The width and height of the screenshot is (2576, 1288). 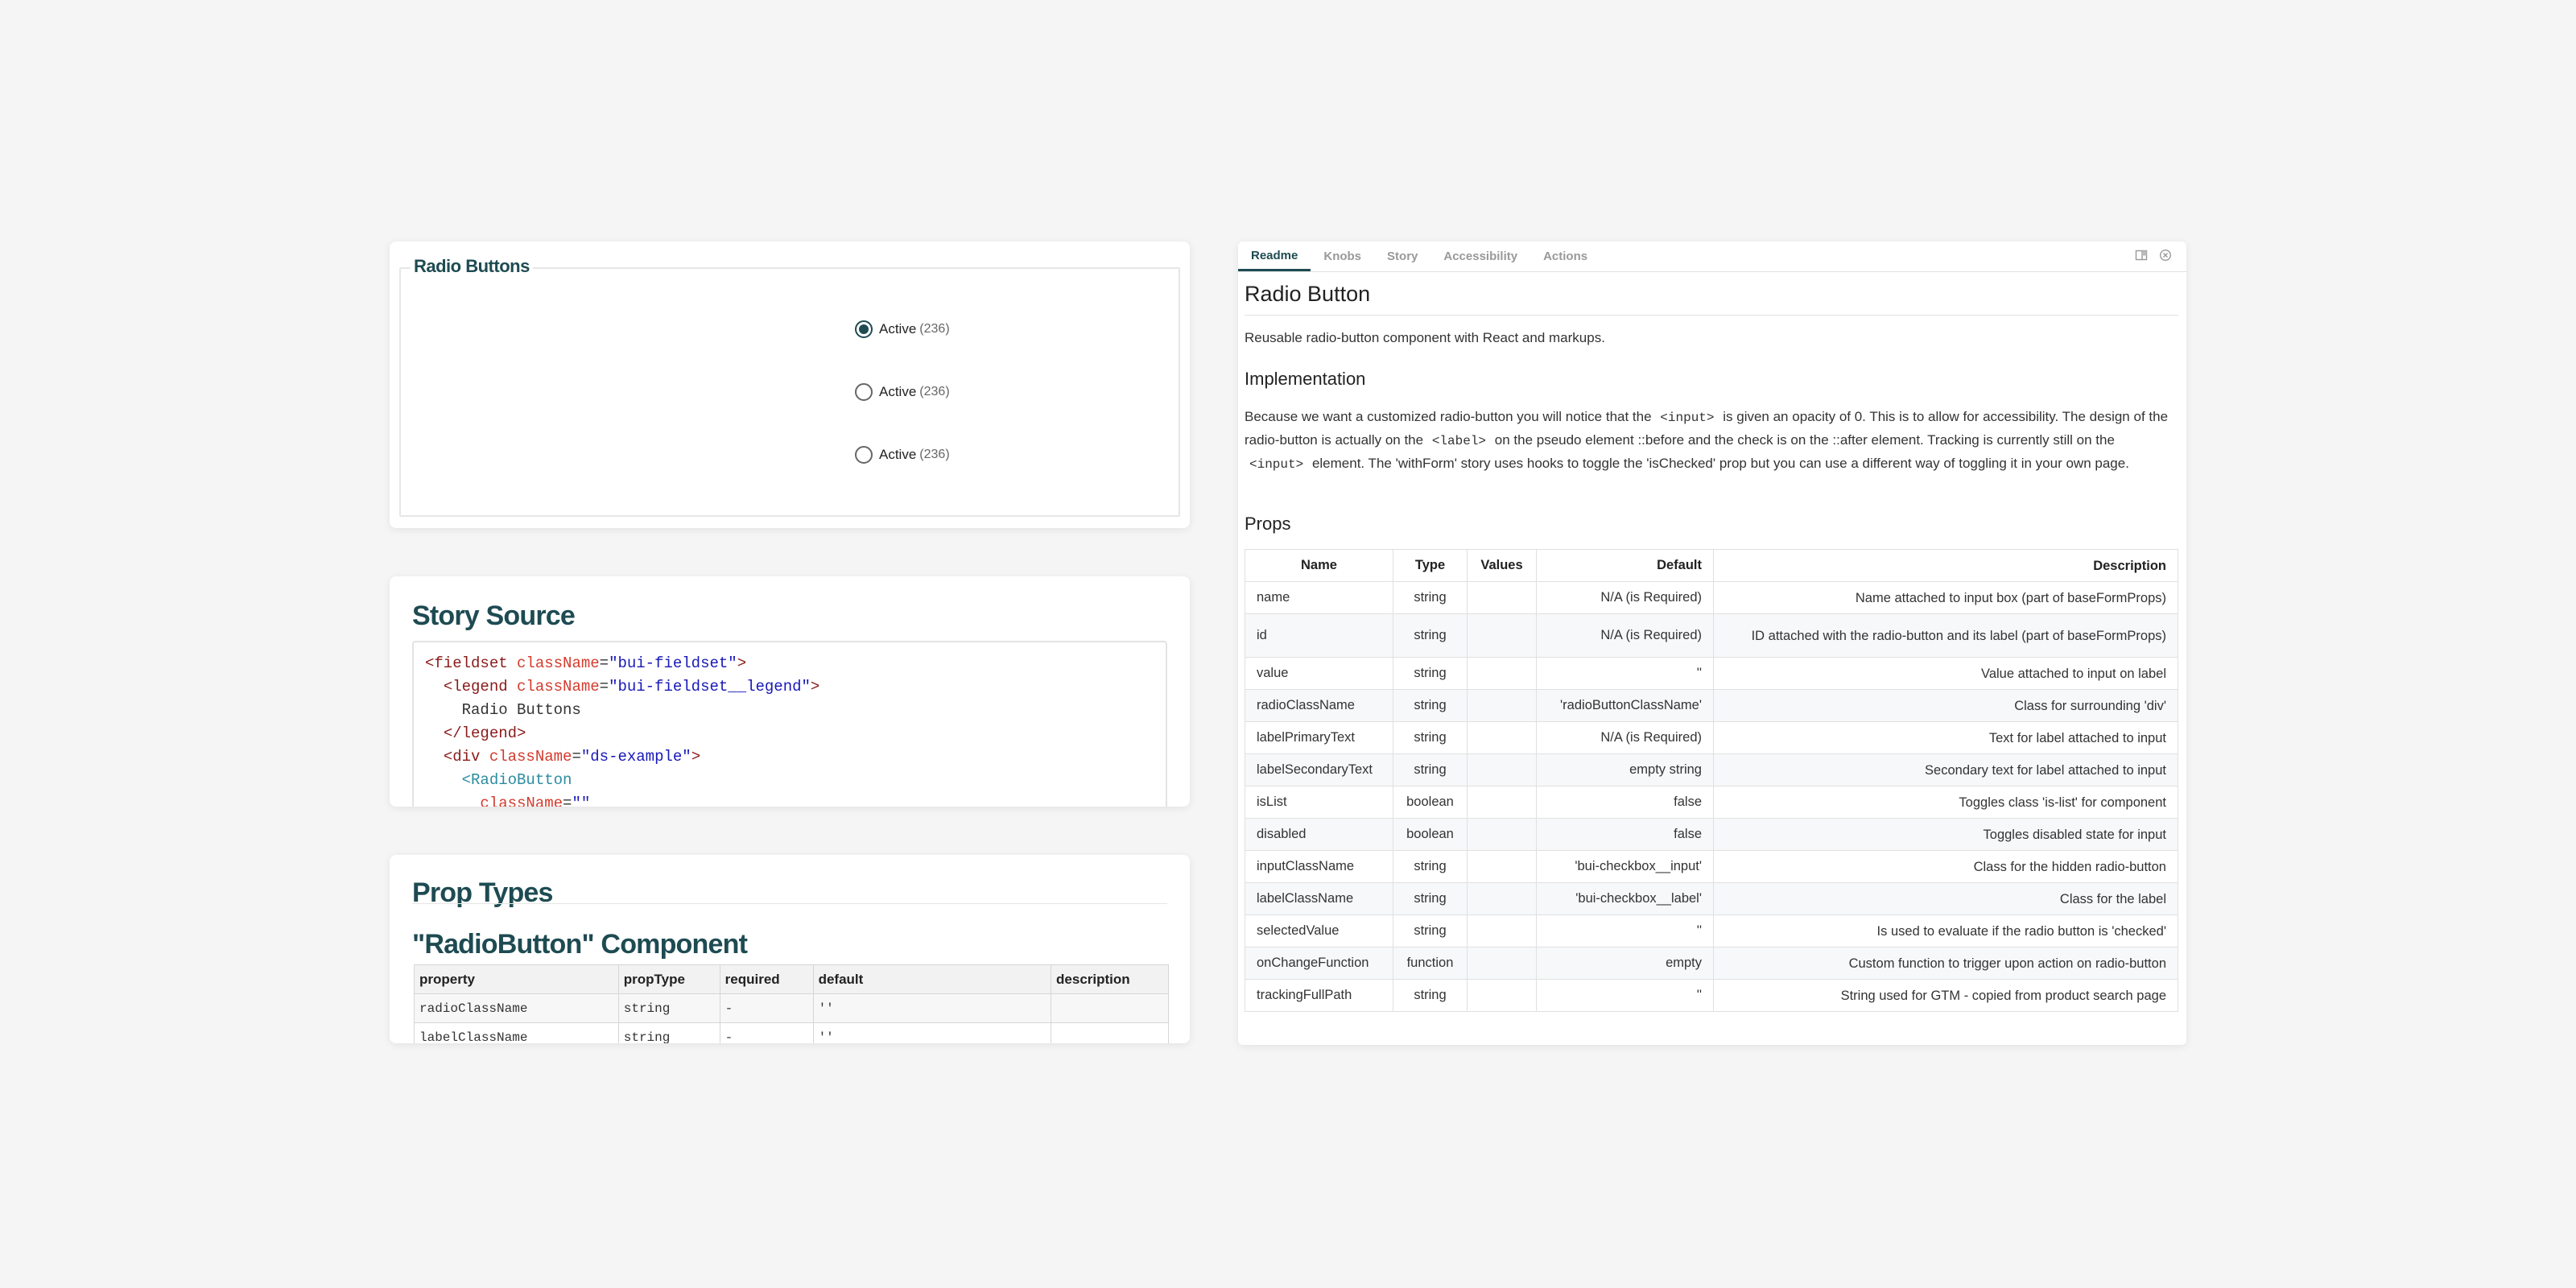 I want to click on props-heading: Props, so click(x=1268, y=524).